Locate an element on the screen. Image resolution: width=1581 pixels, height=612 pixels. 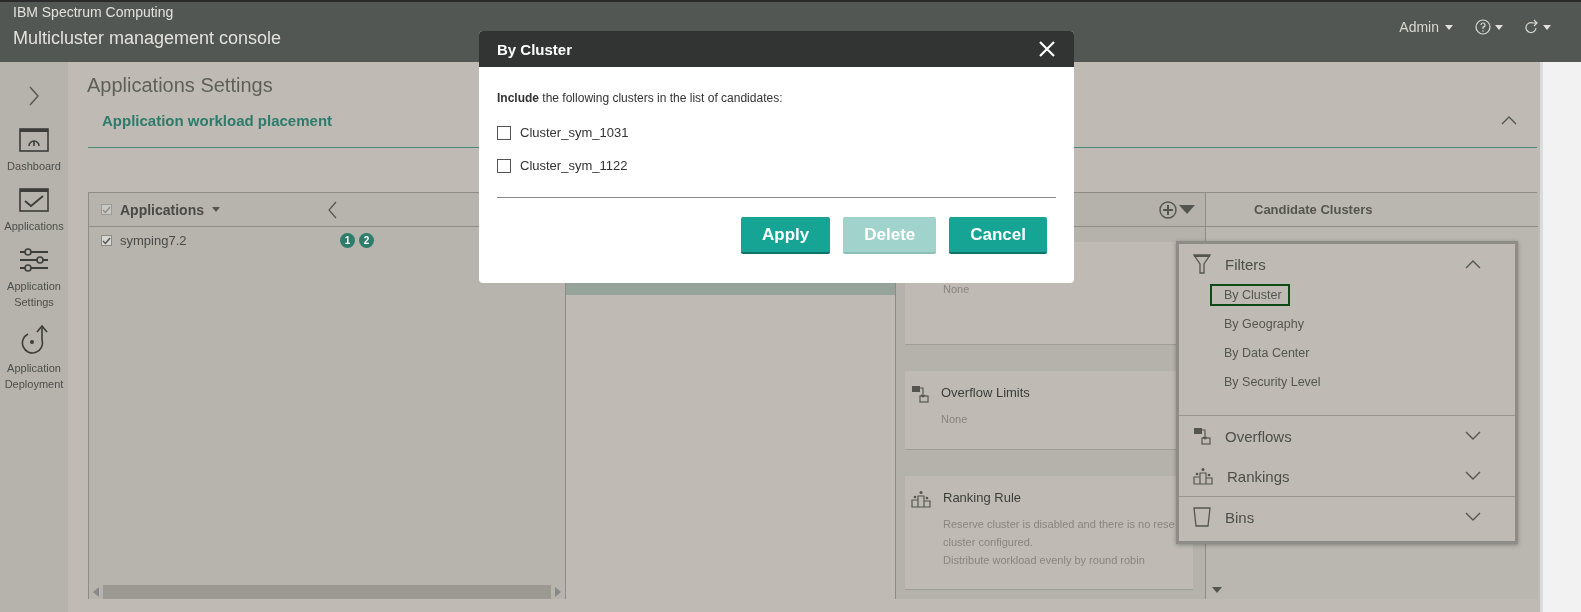
cluster-label: Cluster_sym_1122 is located at coordinates (574, 165).